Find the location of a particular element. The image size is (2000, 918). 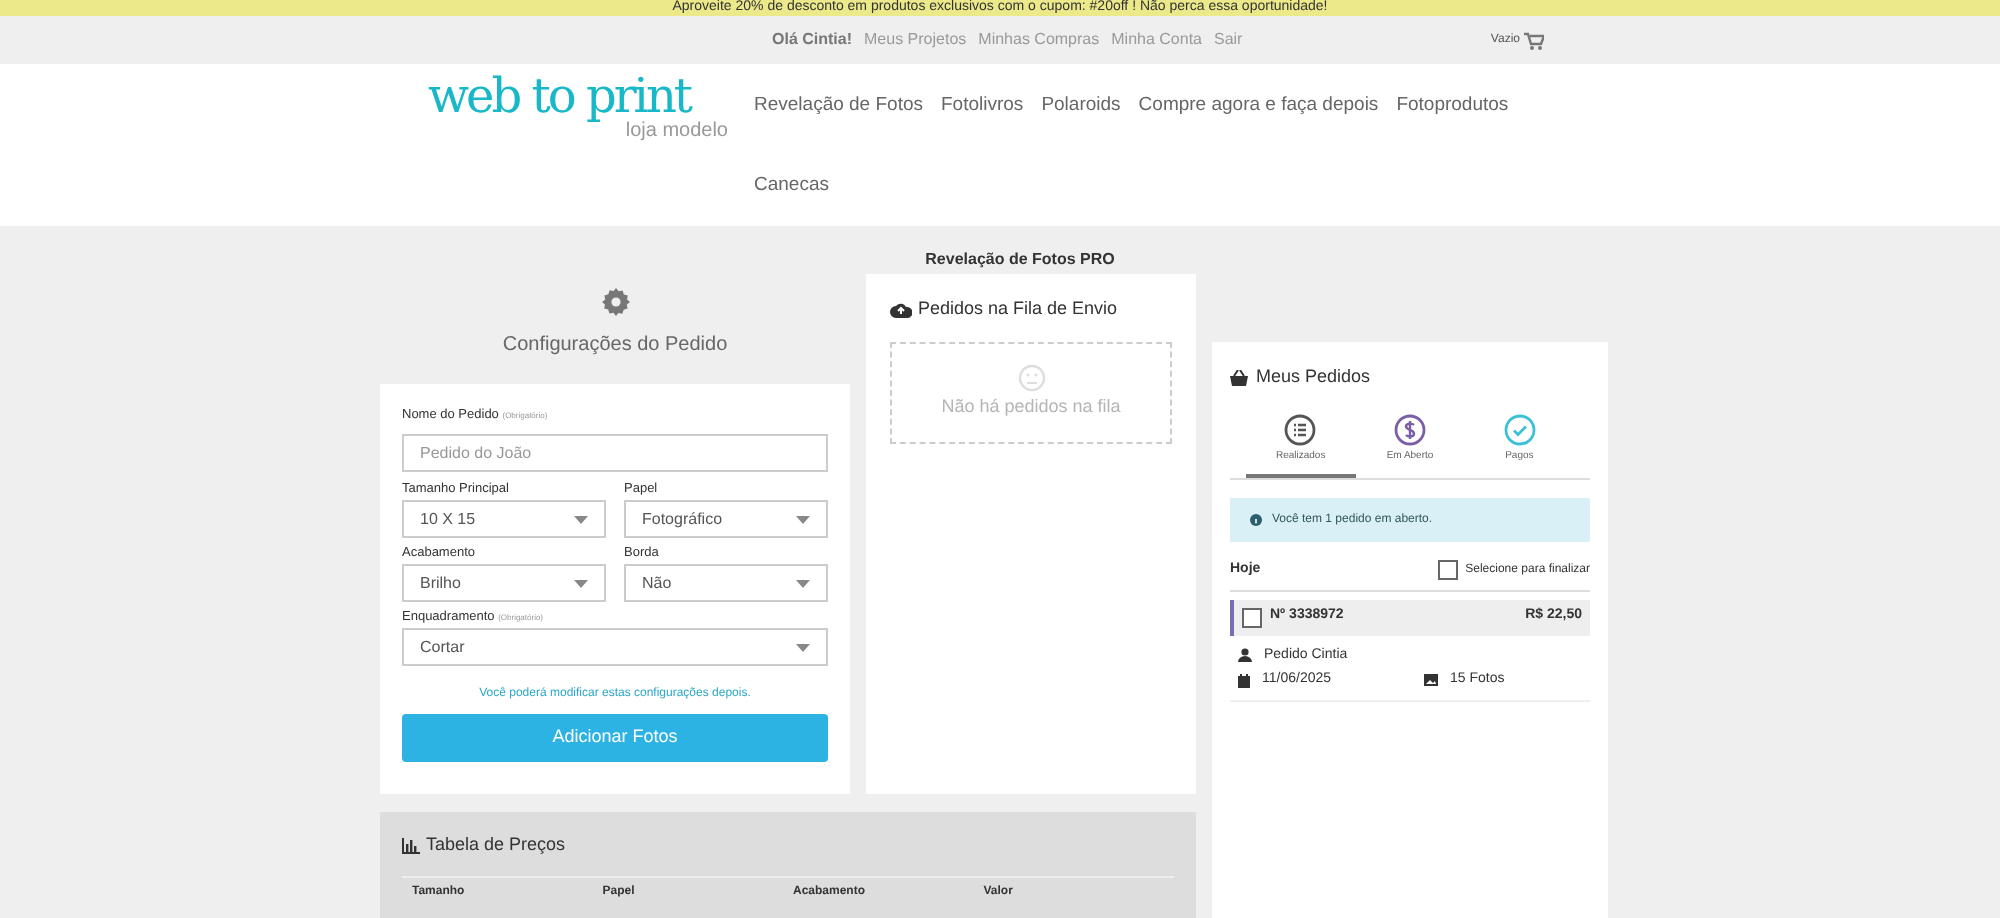

cloud-upload-icon is located at coordinates (901, 309).